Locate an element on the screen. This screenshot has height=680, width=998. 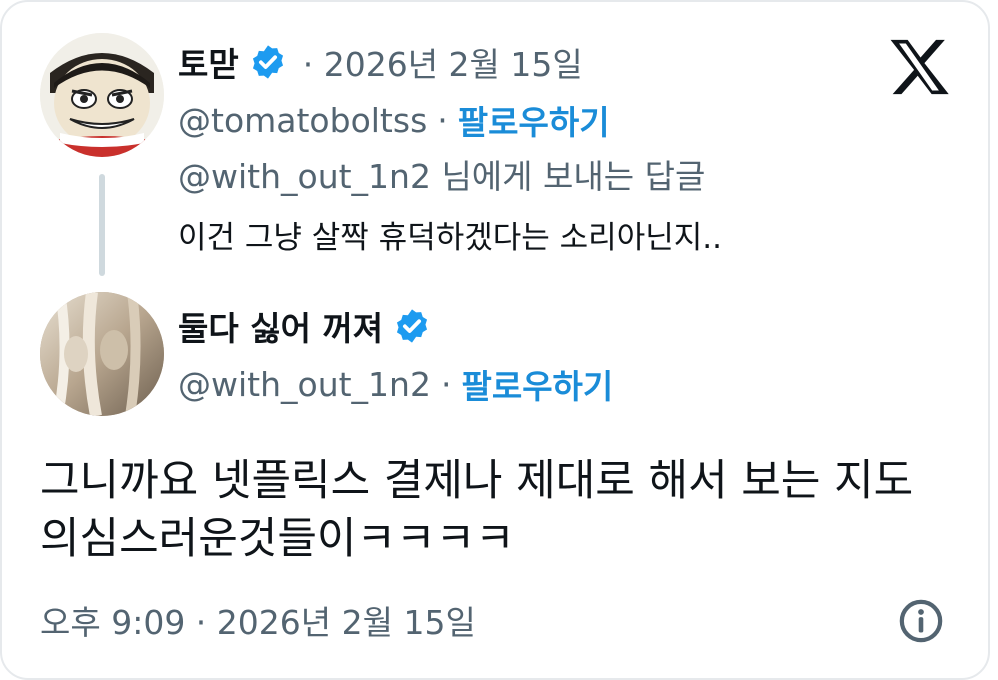
author-name-row: 토맏 · 2026년 2월 15일 is located at coordinates (380, 62).